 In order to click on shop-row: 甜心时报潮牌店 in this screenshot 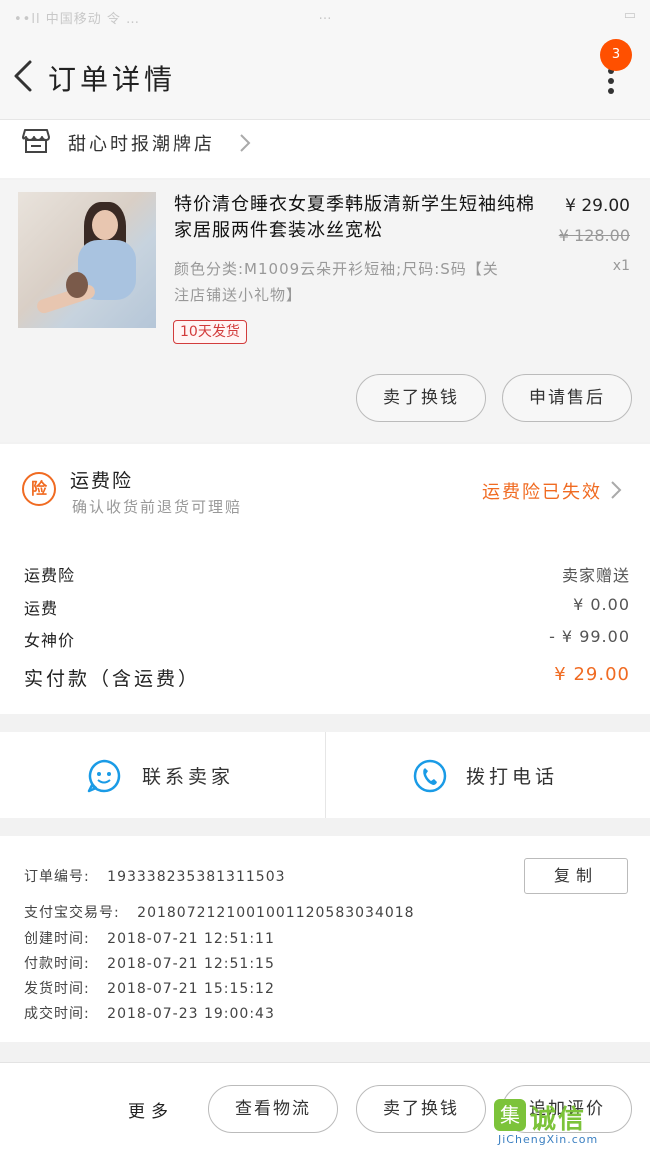, I will do `click(325, 149)`.